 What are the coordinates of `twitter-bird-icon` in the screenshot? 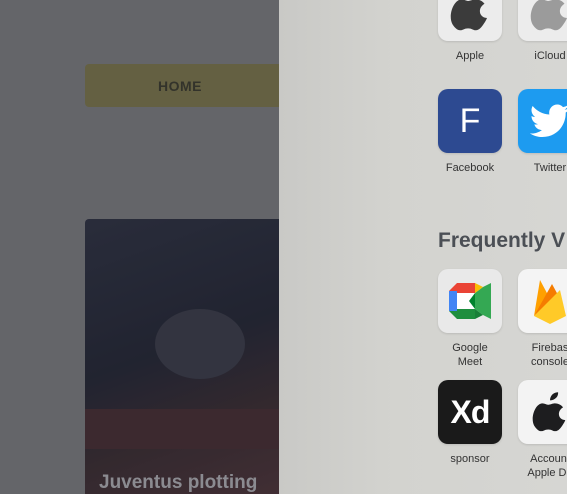 It's located at (548, 120).